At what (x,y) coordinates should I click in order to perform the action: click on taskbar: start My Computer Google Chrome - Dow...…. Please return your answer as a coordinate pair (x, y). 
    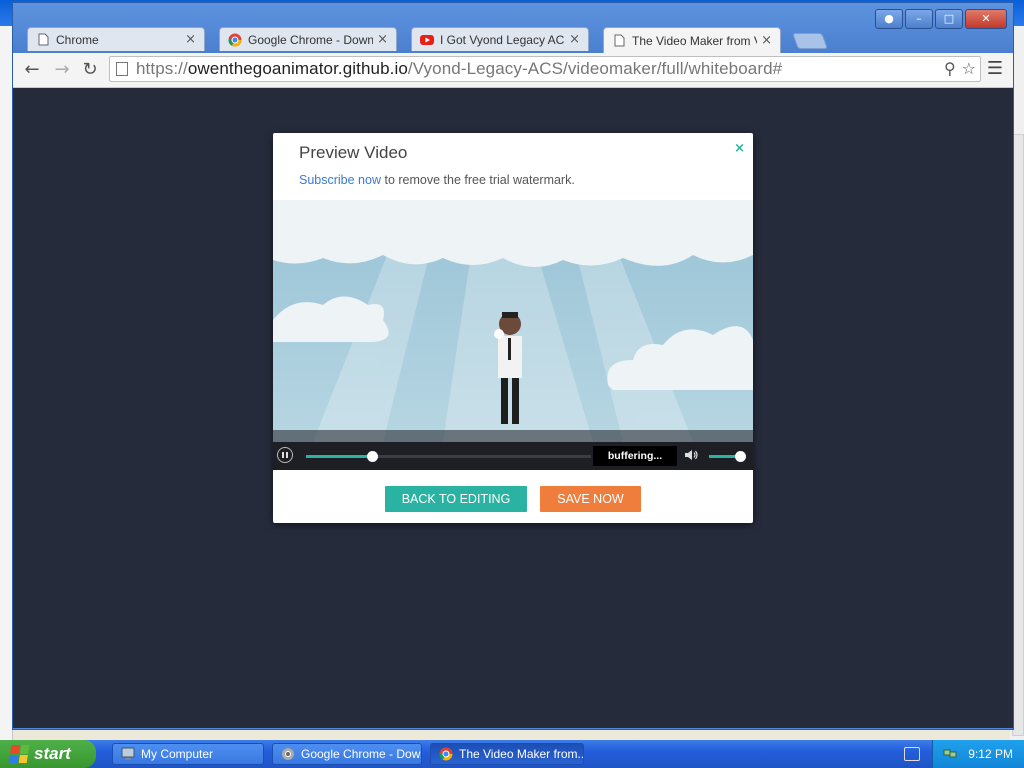
    Looking at the image, I should click on (512, 754).